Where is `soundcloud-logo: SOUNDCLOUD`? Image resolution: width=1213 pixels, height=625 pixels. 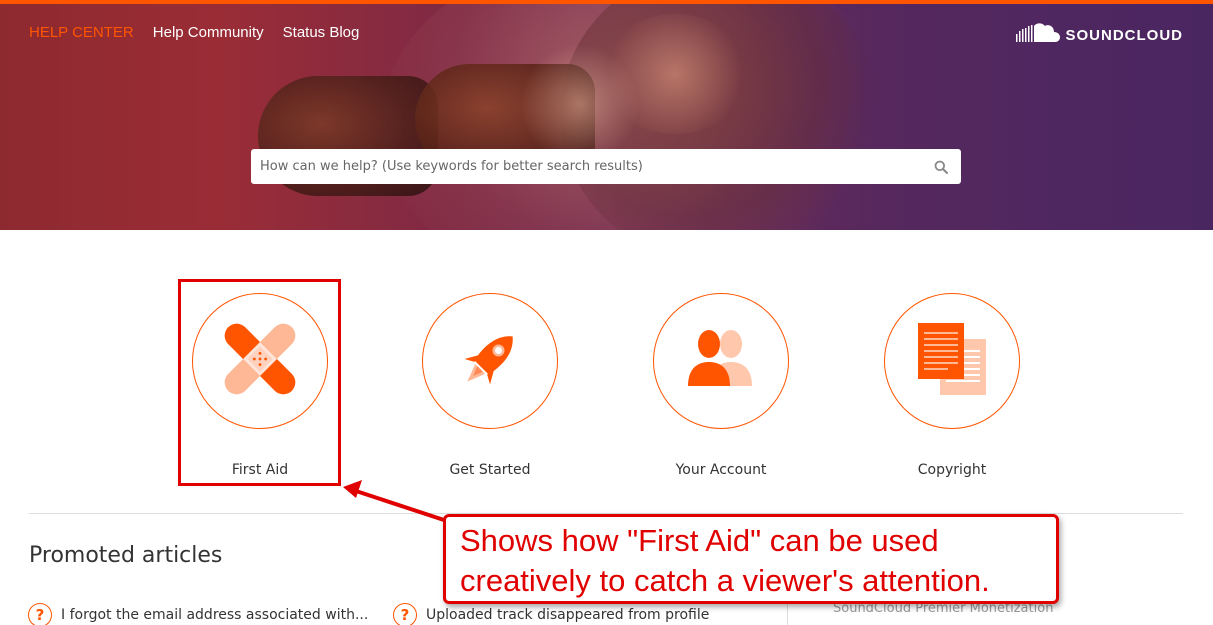 soundcloud-logo: SOUNDCLOUD is located at coordinates (1099, 35).